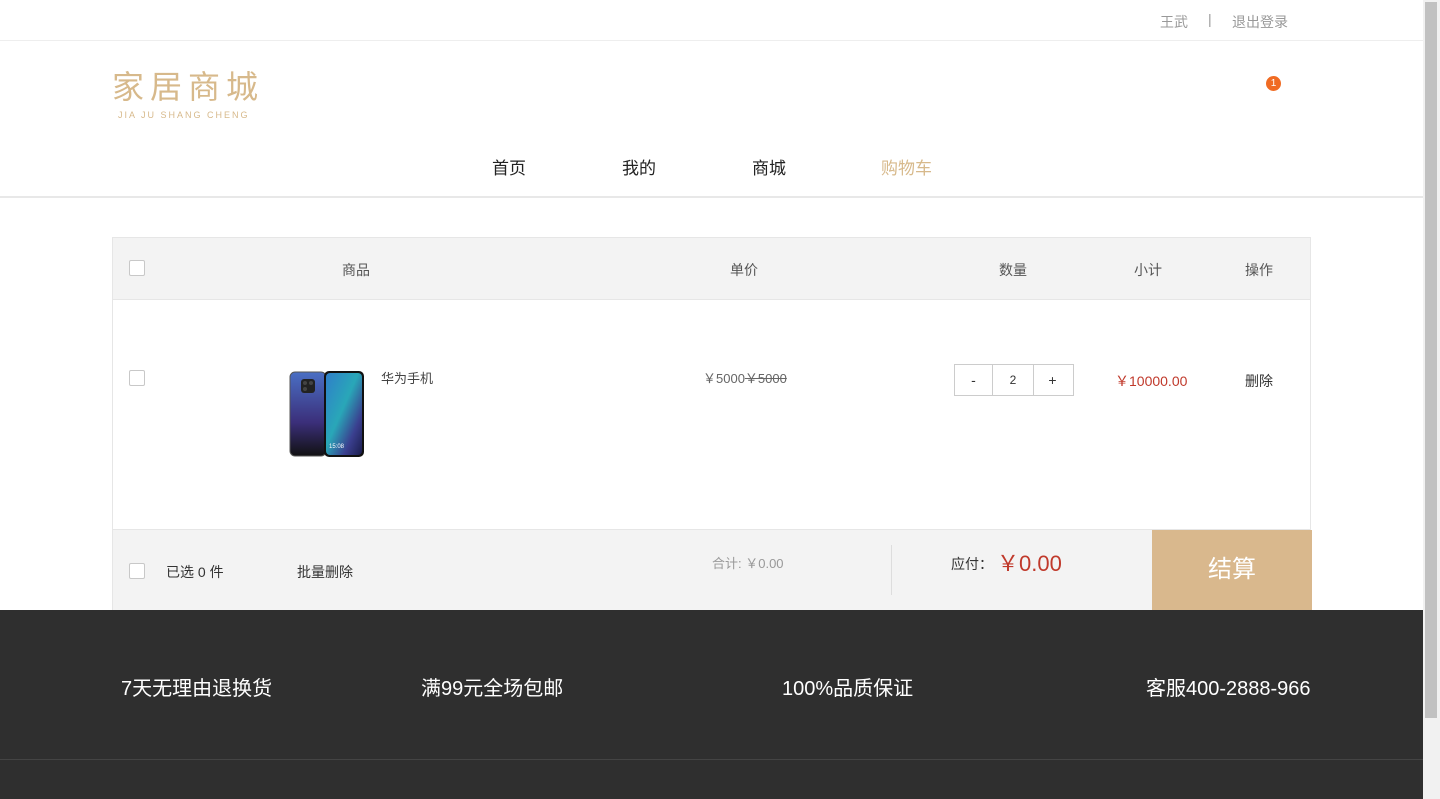 The height and width of the screenshot is (799, 1440). I want to click on header-unit-price: 单价, so click(744, 270).